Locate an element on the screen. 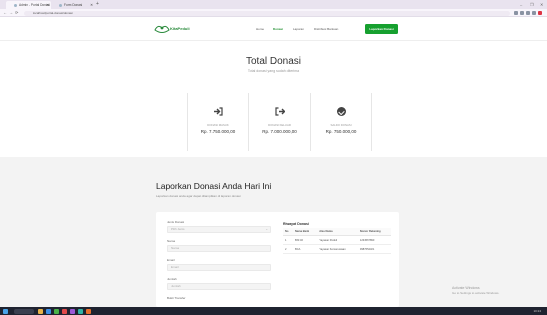 The height and width of the screenshot is (315, 547). logo-icon is located at coordinates (162, 29).